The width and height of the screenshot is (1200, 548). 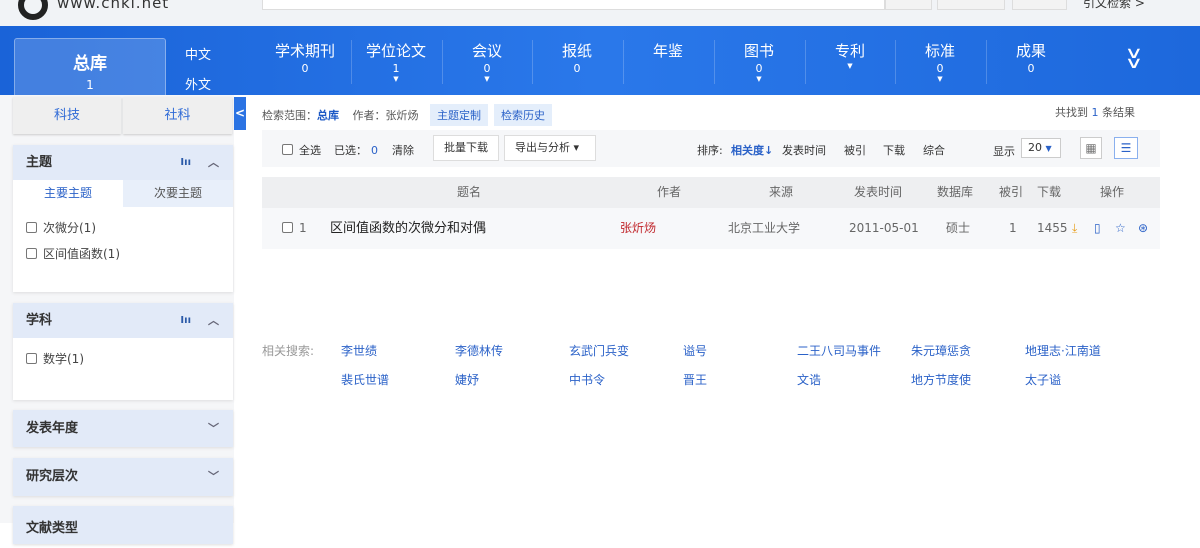 I want to click on arrow-down-icon: ↓, so click(x=769, y=150).